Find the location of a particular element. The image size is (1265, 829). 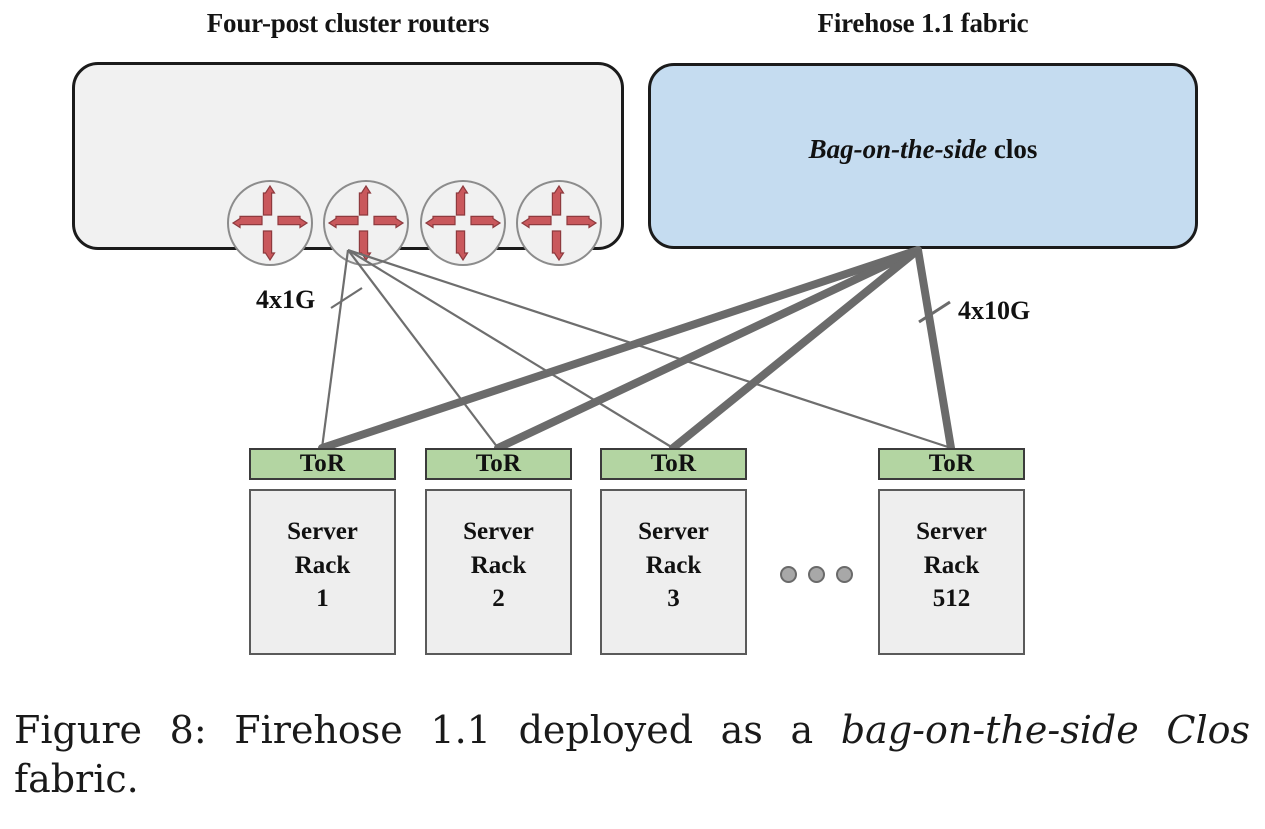

server-rack-box: Server Rack 3 is located at coordinates (673, 572).